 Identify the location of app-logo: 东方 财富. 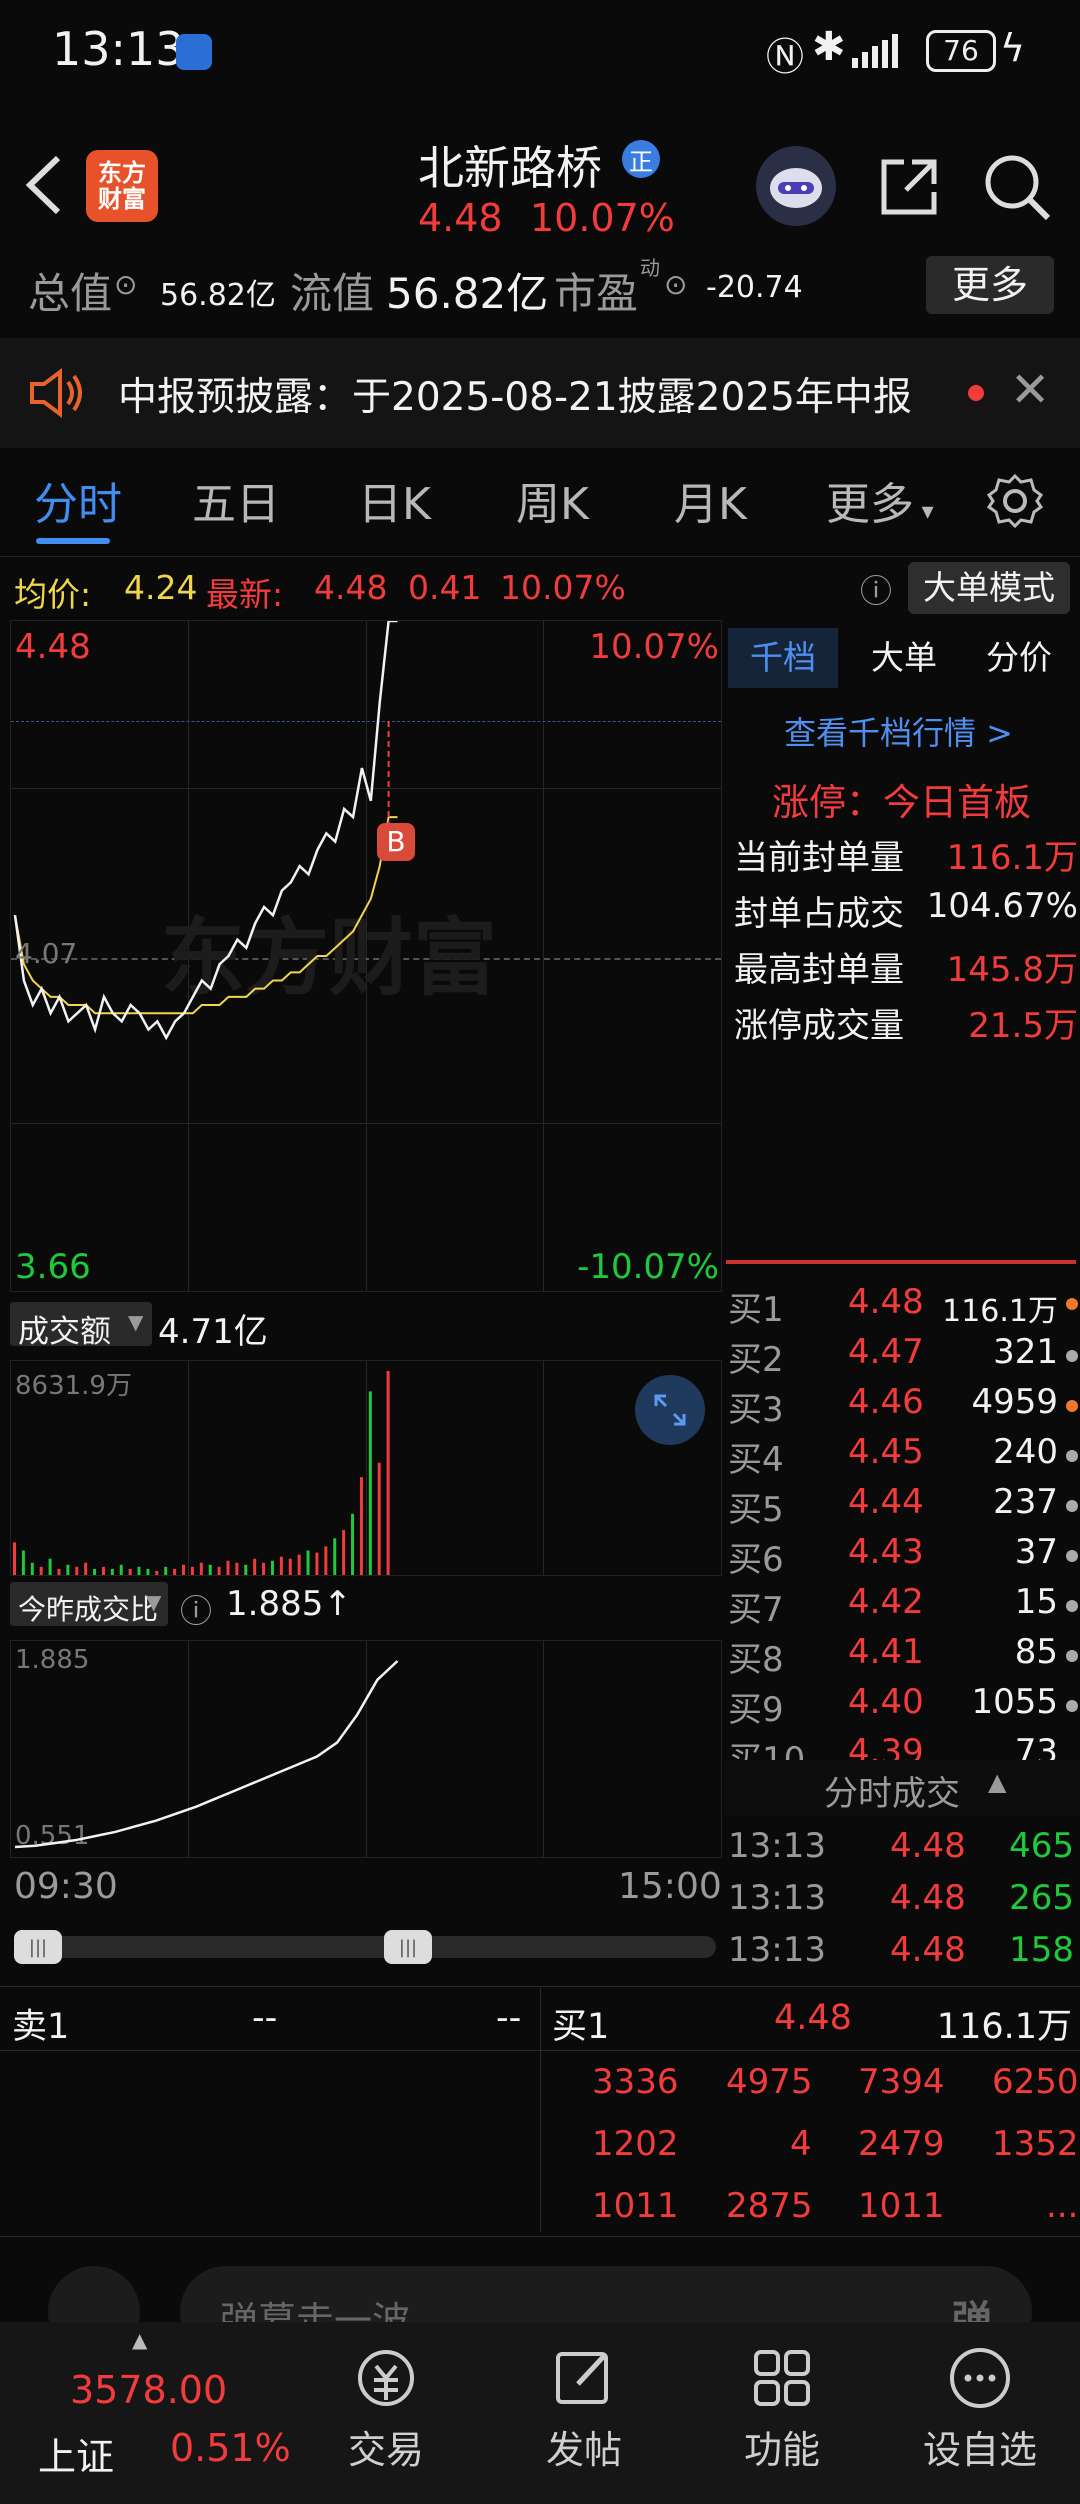
(122, 186).